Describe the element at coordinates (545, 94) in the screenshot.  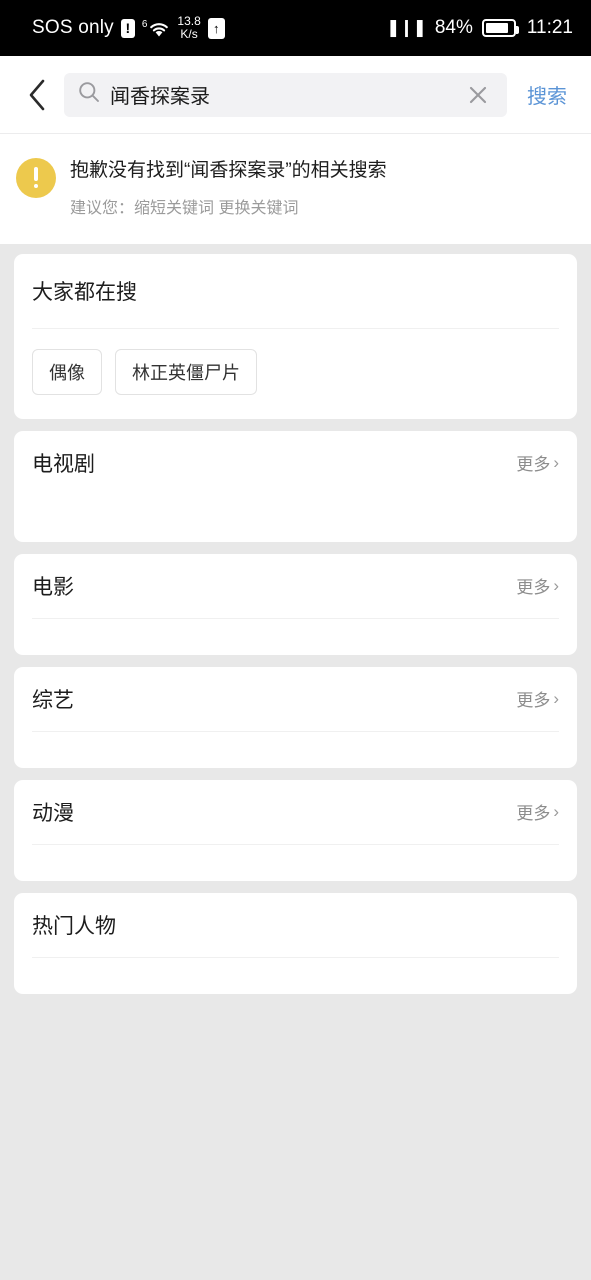
I see `search-submit-button: 搜索` at that location.